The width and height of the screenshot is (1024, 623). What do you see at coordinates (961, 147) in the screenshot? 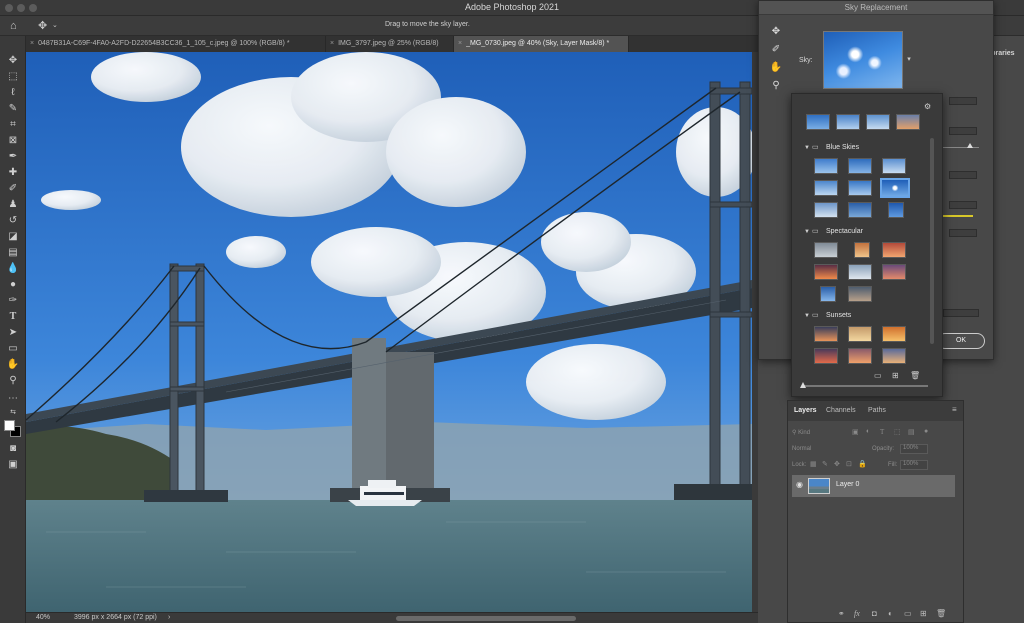
I see `dialog-slider` at bounding box center [961, 147].